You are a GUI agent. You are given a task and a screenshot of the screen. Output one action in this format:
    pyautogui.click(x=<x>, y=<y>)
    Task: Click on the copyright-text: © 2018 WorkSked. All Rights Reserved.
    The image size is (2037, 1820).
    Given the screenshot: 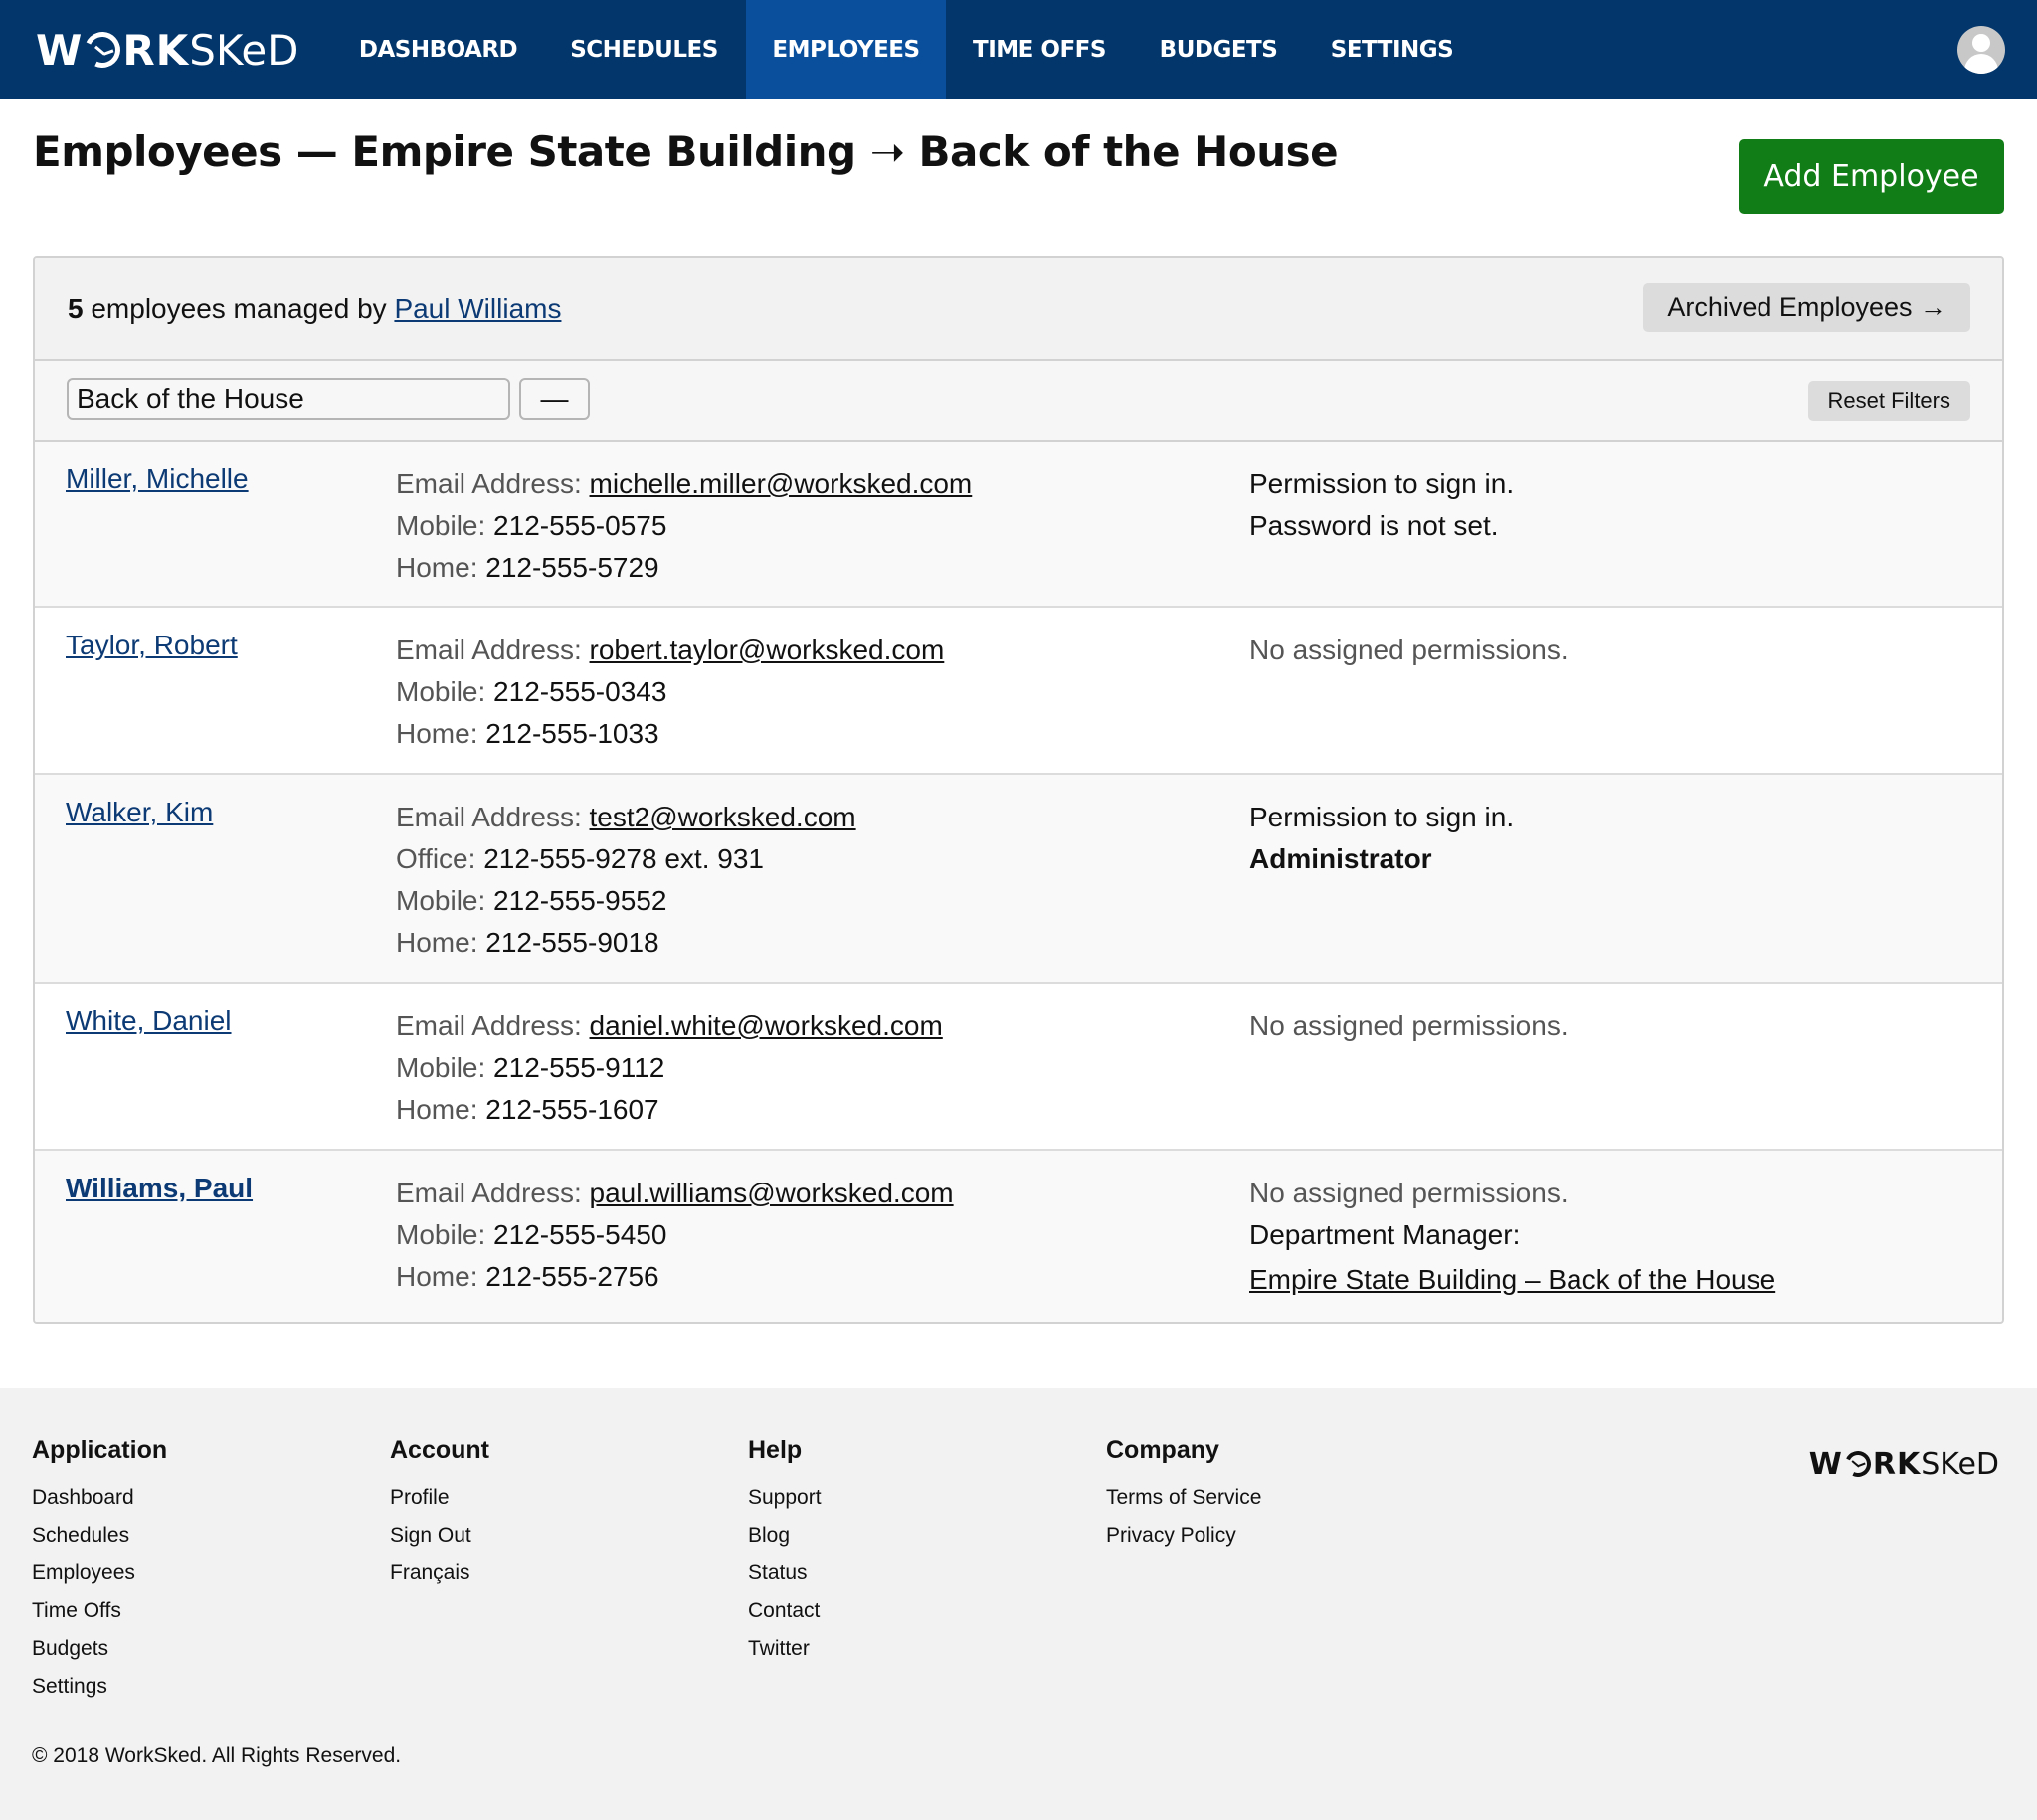 What is the action you would take?
    pyautogui.click(x=217, y=1755)
    